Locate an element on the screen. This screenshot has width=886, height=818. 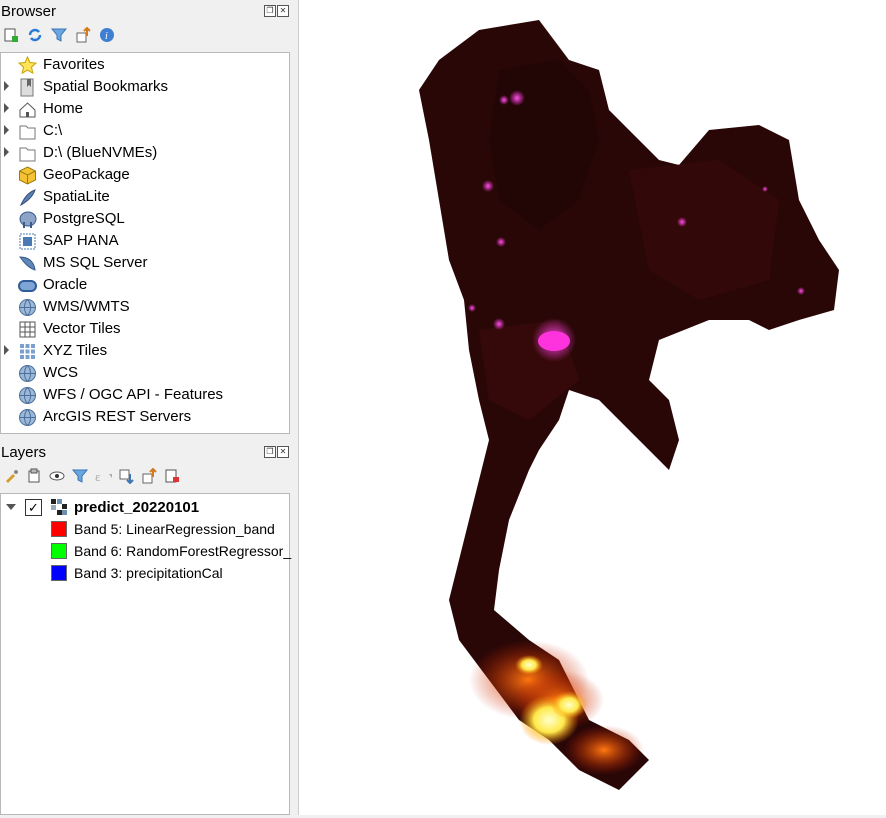
tiles-icon is located at coordinates (27, 351).